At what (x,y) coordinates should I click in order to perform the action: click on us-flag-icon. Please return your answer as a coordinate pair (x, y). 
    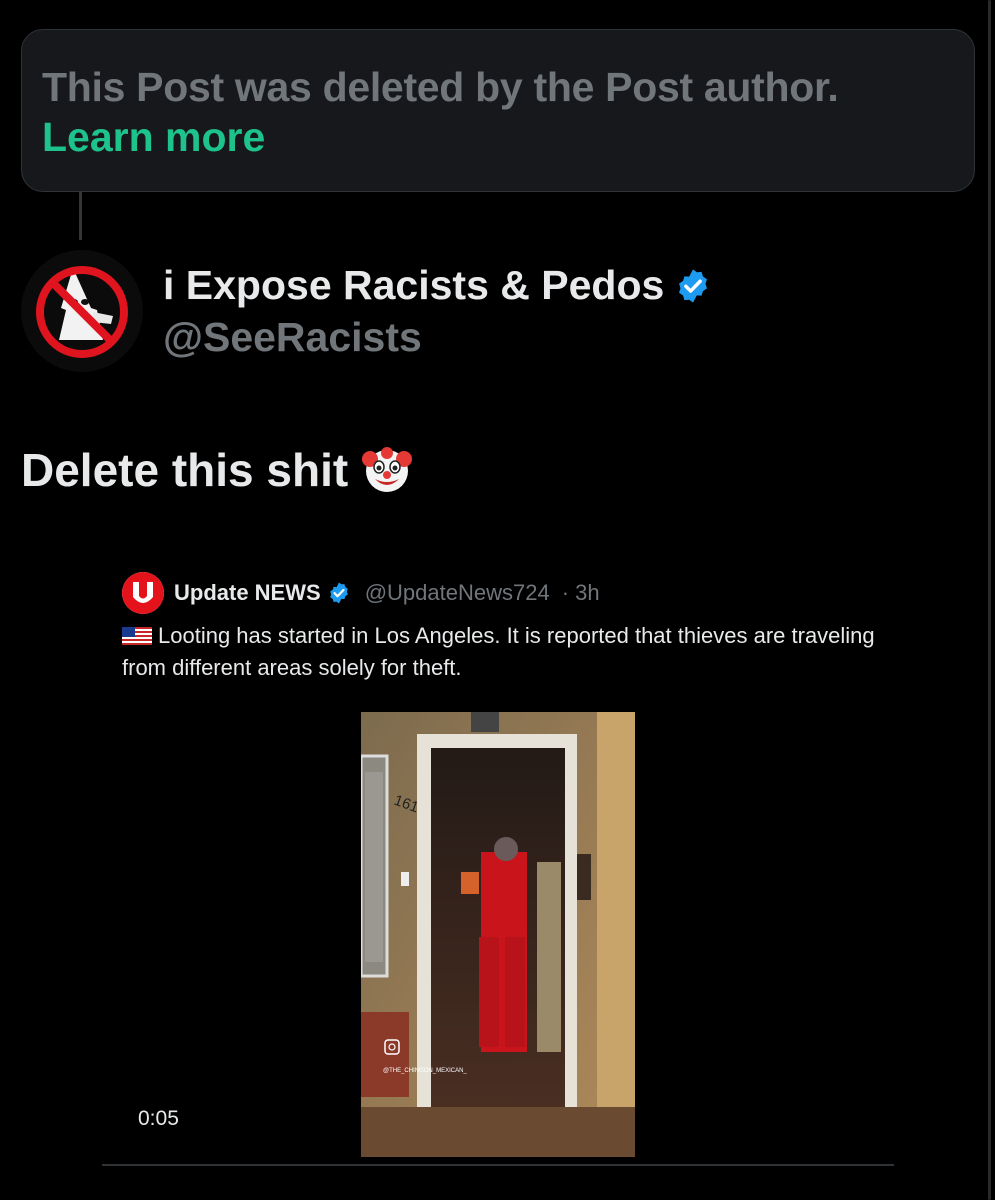
    Looking at the image, I should click on (137, 636).